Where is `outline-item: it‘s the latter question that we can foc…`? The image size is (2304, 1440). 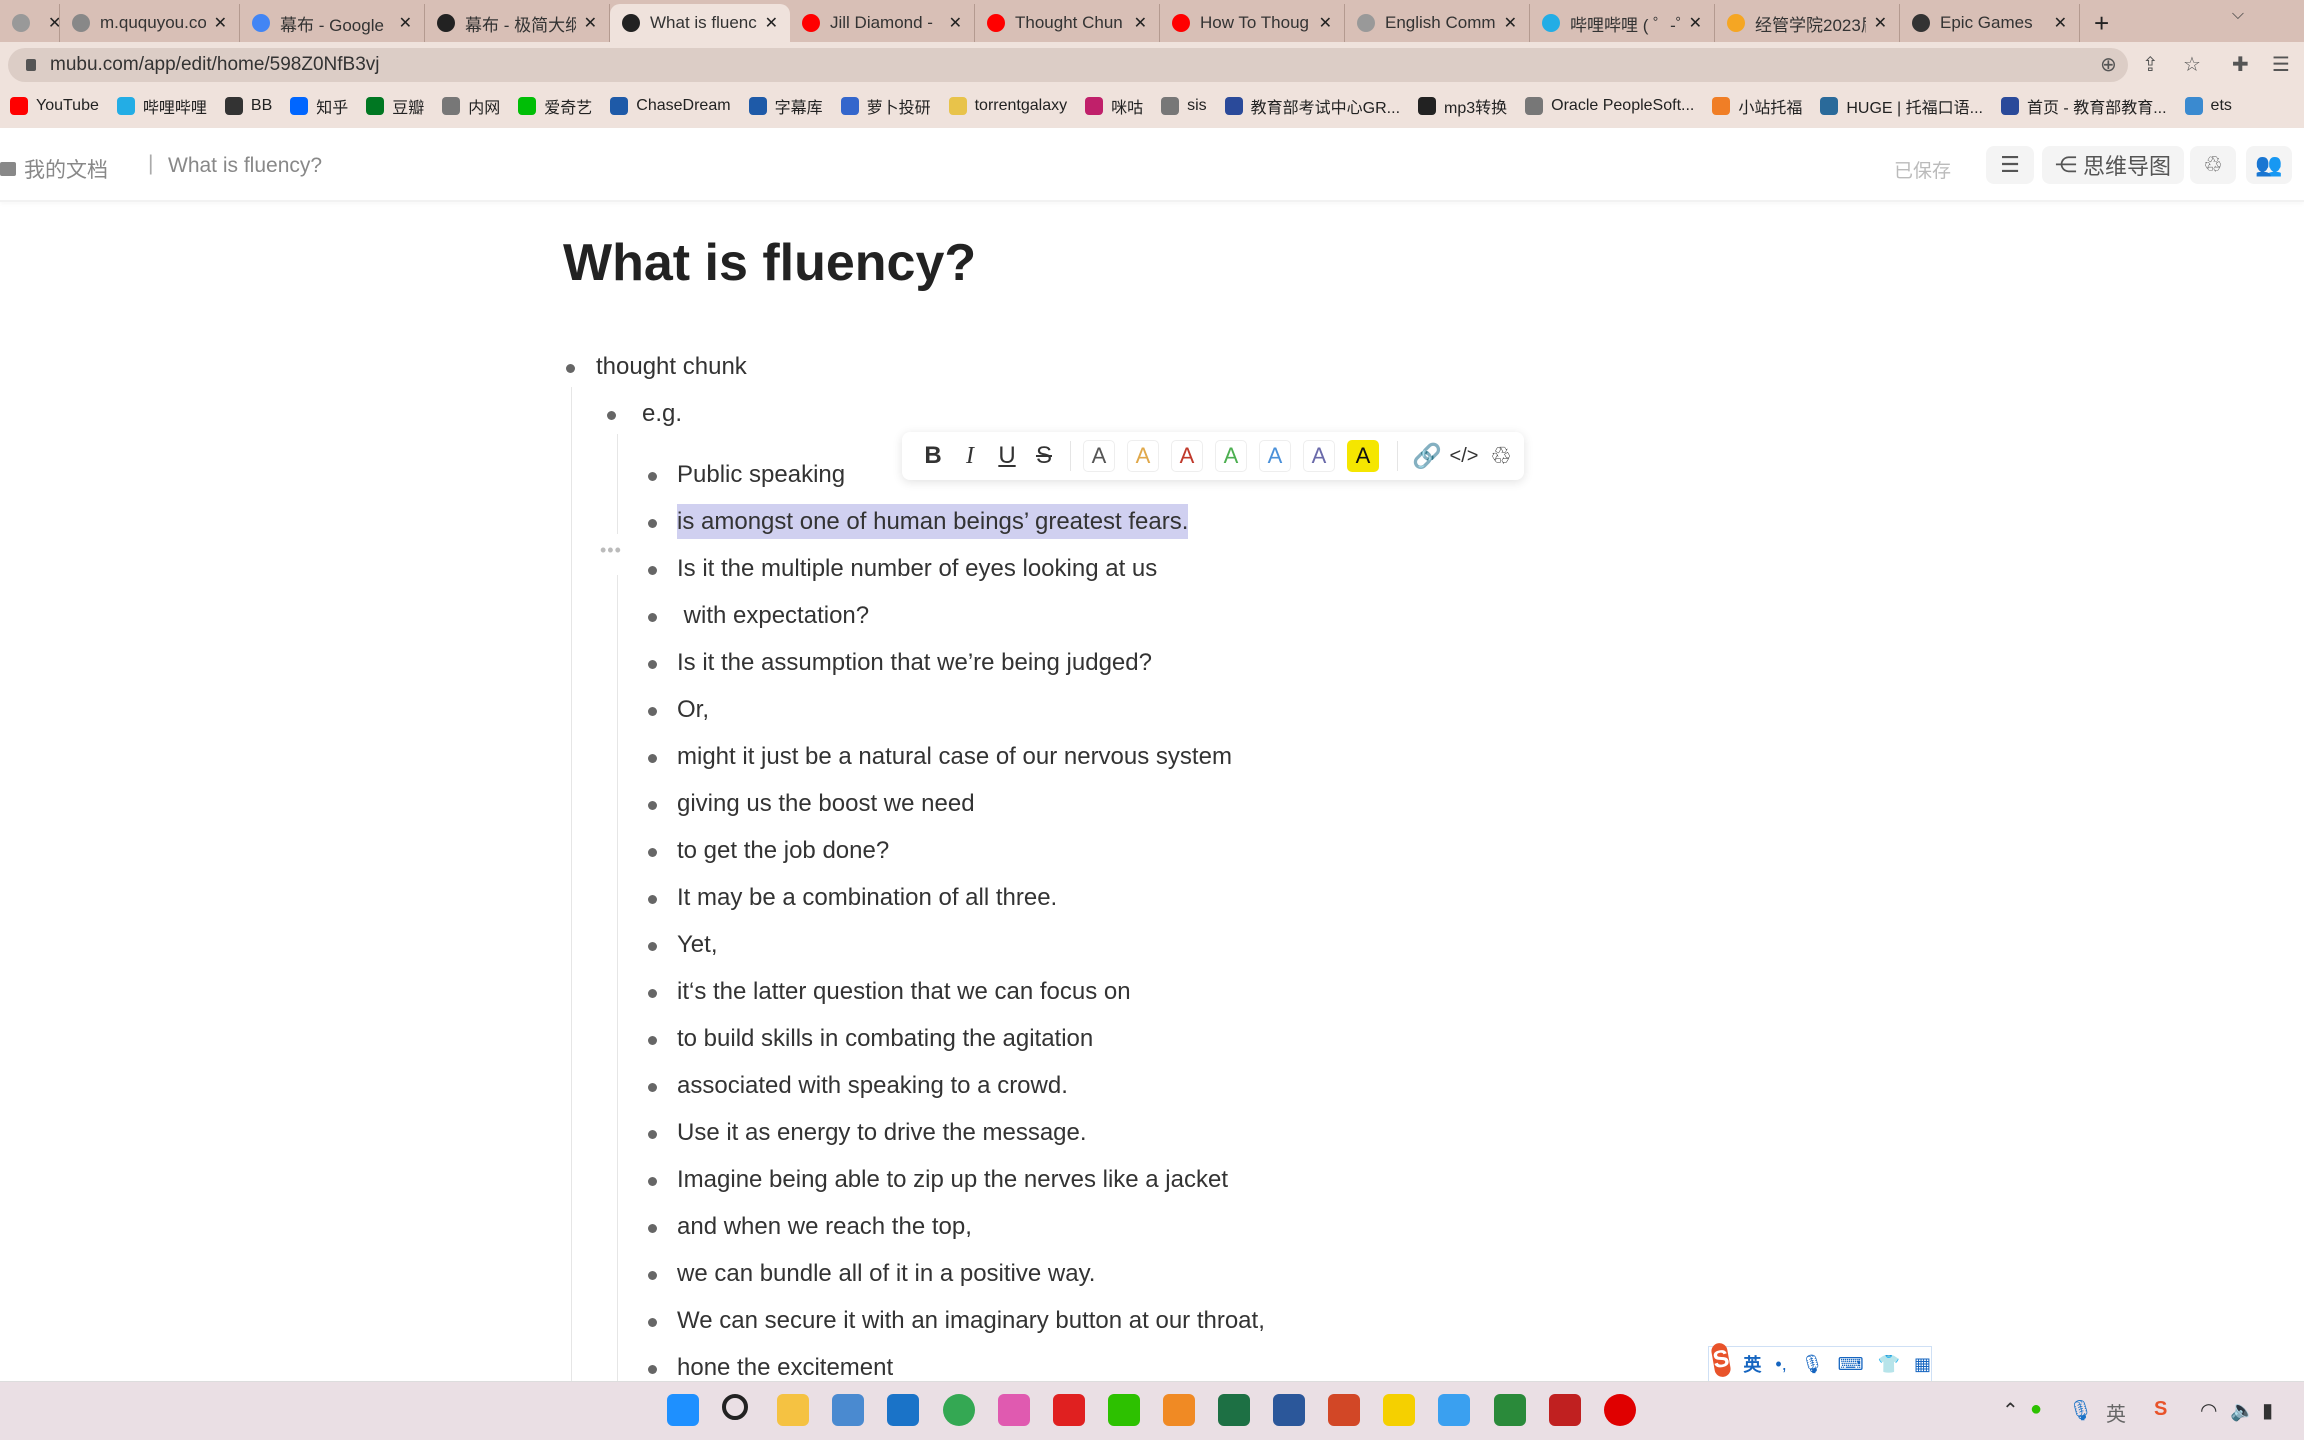
outline-item: it‘s the latter question that we can foc… is located at coordinates (904, 992).